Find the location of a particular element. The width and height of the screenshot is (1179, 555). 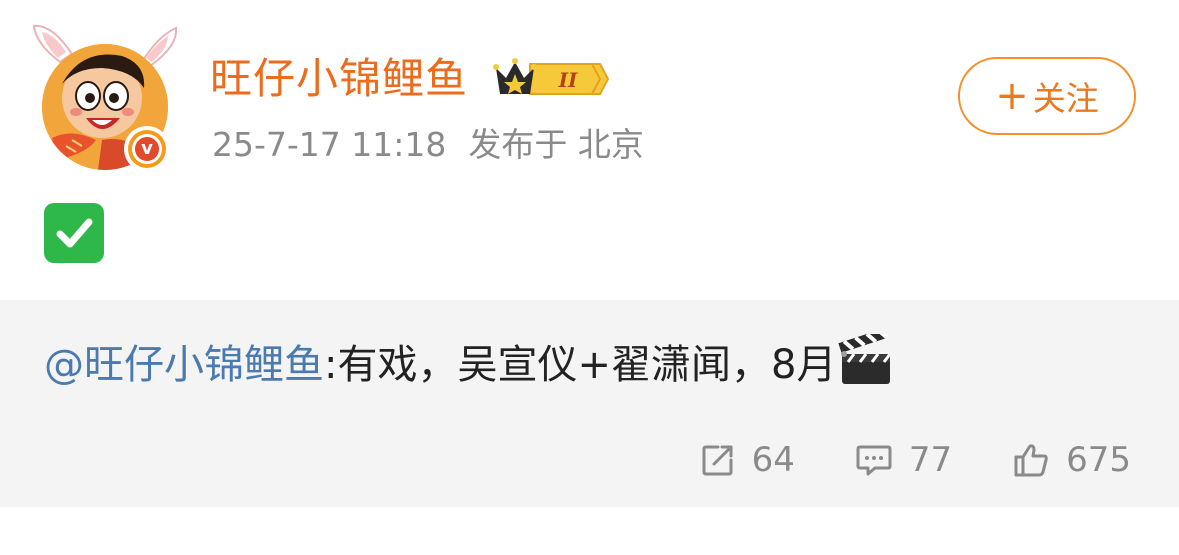

share-count: 64 is located at coordinates (773, 460).